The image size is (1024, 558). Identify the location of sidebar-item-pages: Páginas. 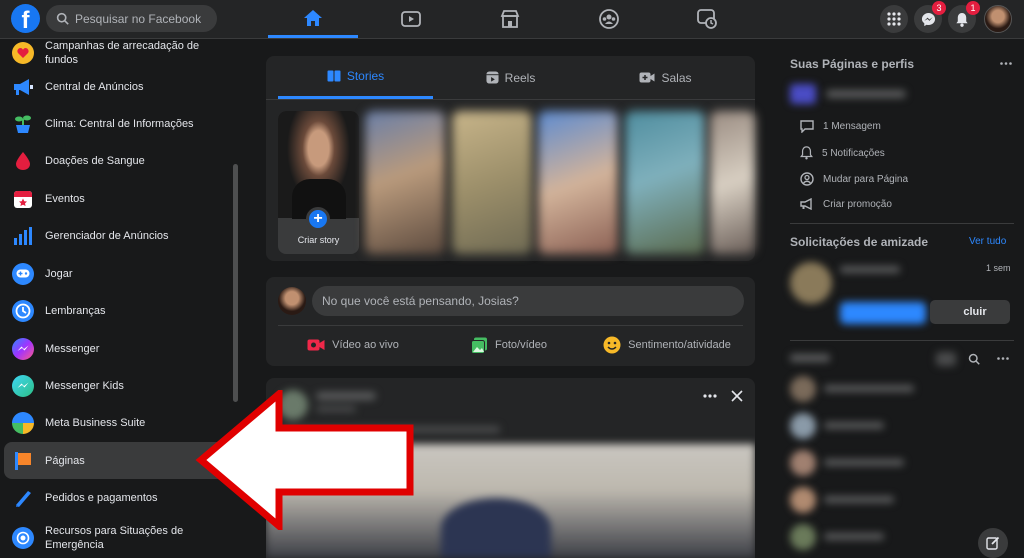
(115, 460).